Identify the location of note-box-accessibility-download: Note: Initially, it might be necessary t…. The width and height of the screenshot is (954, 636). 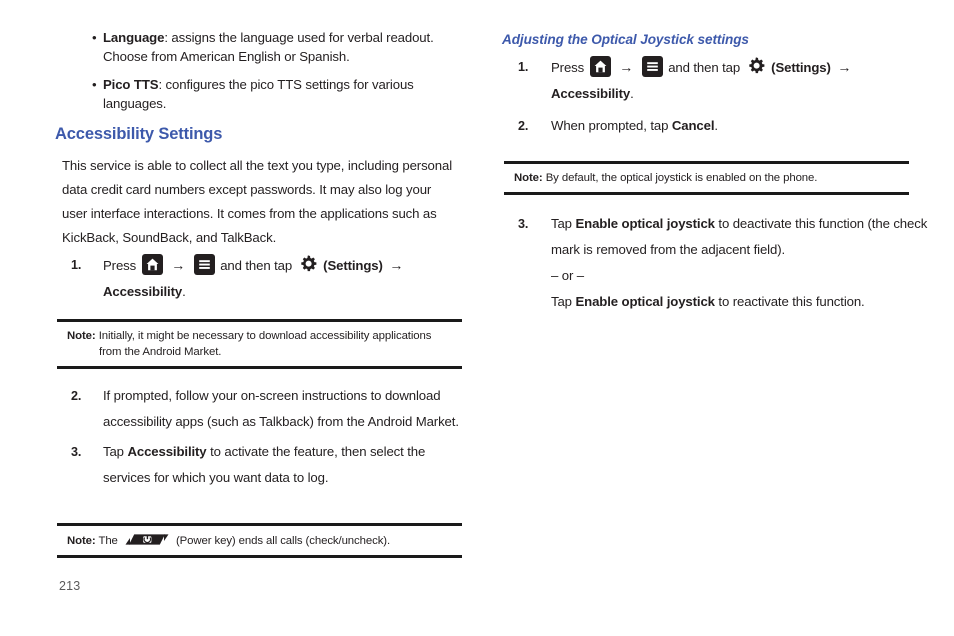
(259, 344).